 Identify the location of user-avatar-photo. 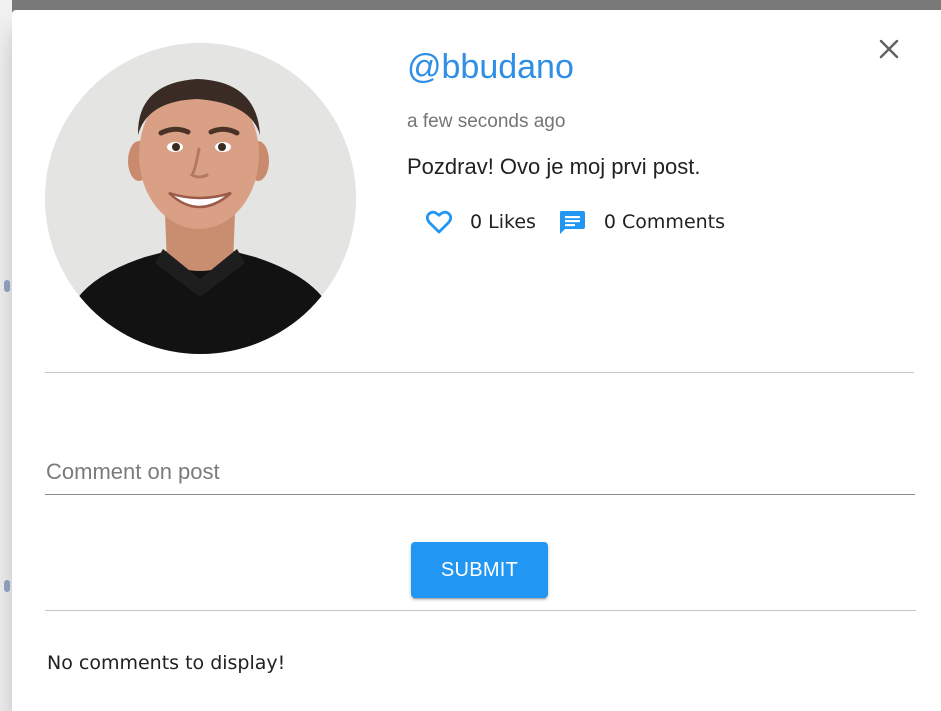
(200, 198).